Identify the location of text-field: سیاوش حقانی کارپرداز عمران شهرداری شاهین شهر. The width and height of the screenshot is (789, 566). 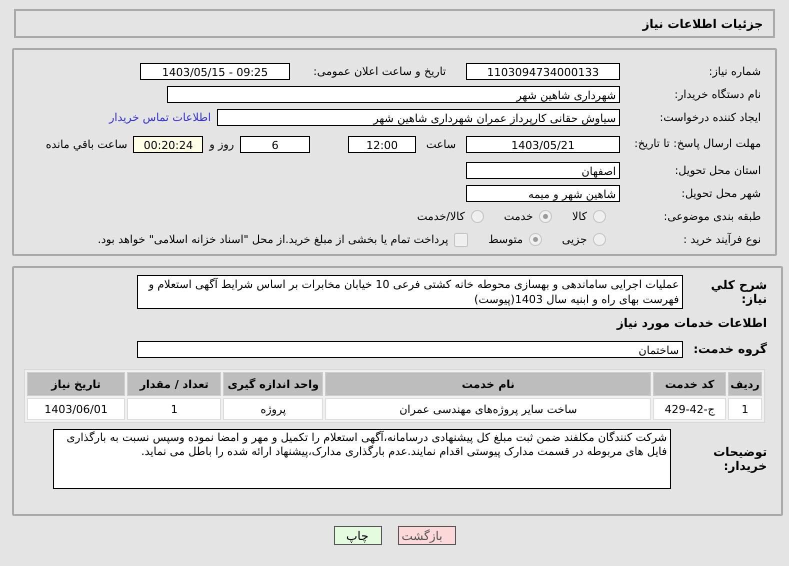
(418, 117).